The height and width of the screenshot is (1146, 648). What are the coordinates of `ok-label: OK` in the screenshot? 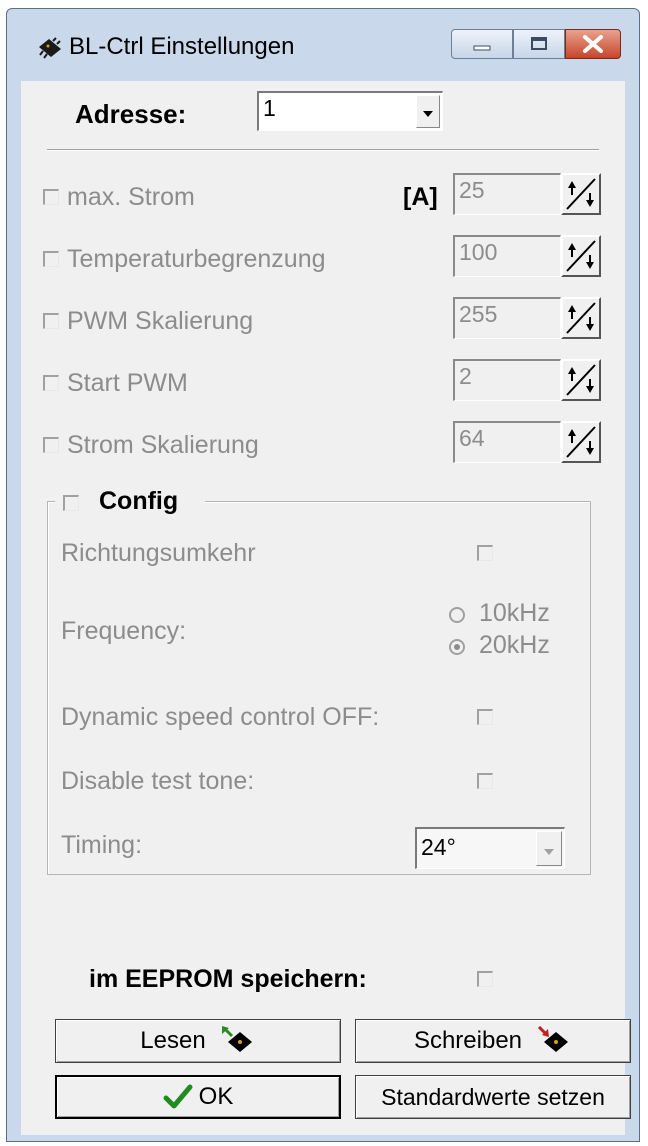 It's located at (216, 1096).